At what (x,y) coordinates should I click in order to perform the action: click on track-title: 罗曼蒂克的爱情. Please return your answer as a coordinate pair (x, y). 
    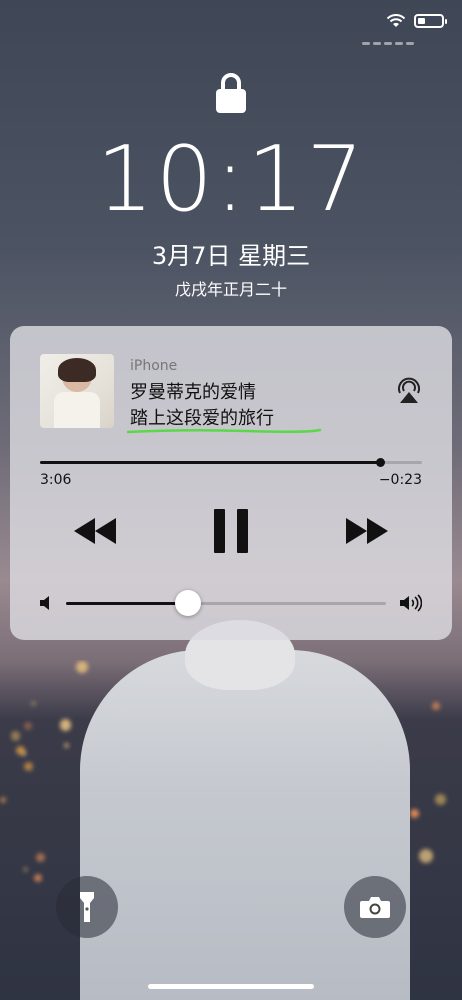
    Looking at the image, I should click on (193, 392).